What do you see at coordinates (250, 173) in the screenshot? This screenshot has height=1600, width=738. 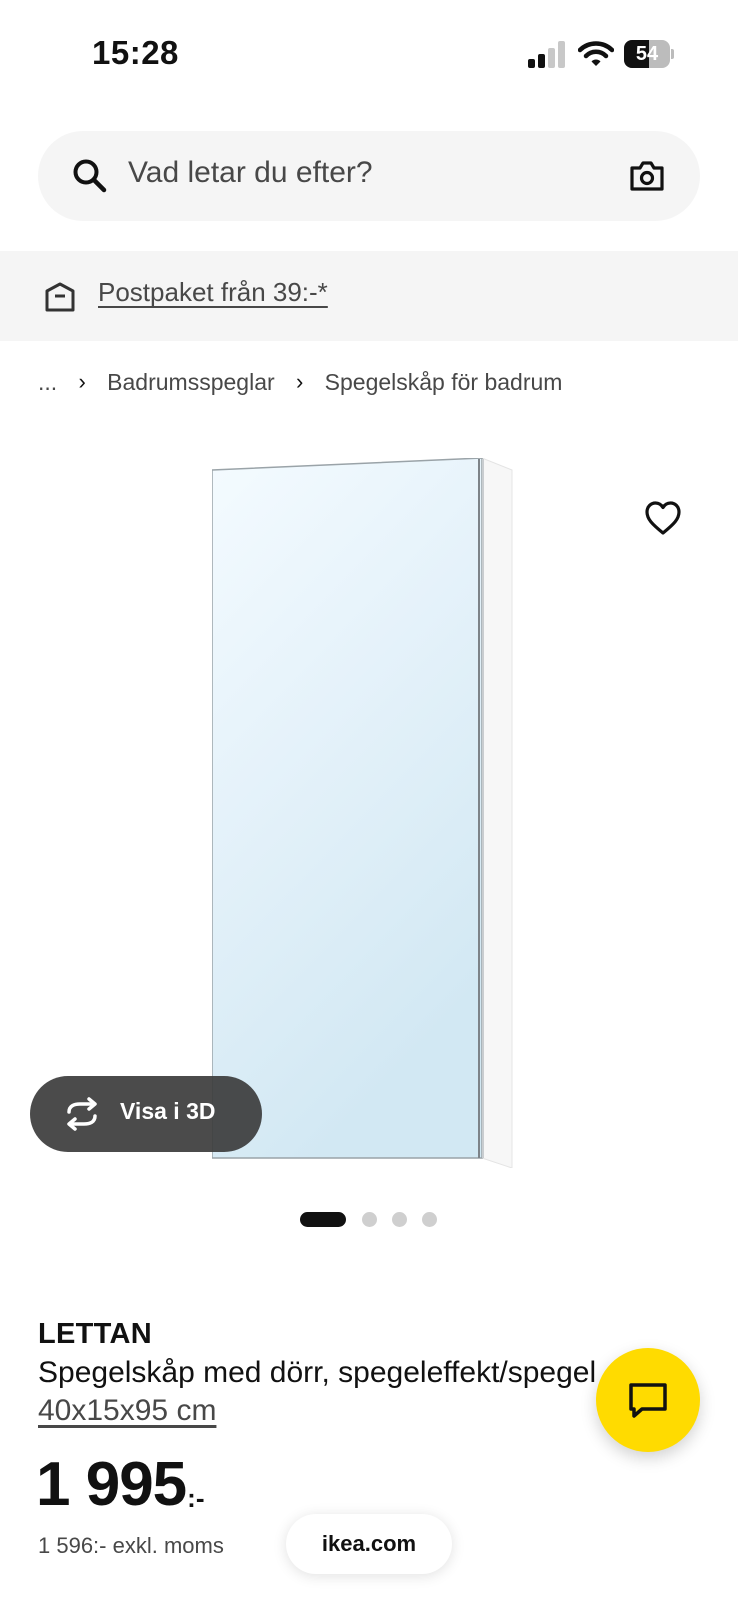 I see `search-input: Vad letar du efter?` at bounding box center [250, 173].